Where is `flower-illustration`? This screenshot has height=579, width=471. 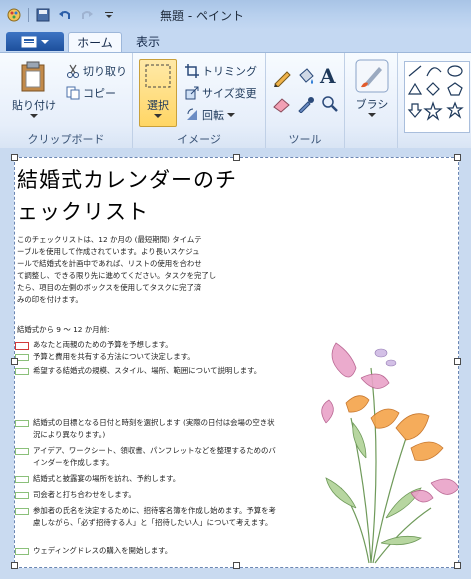
flower-illustration is located at coordinates (389, 453).